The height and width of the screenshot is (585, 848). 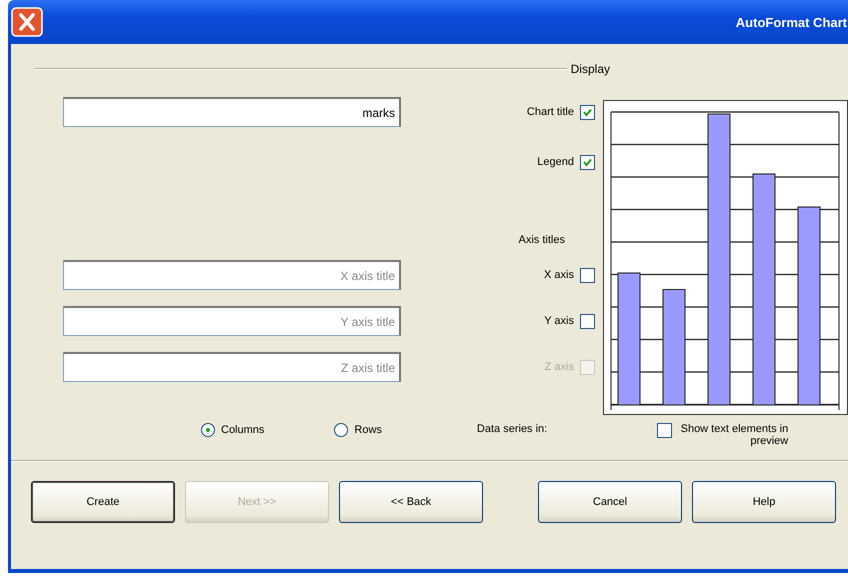 What do you see at coordinates (590, 69) in the screenshot?
I see `group-label: Display` at bounding box center [590, 69].